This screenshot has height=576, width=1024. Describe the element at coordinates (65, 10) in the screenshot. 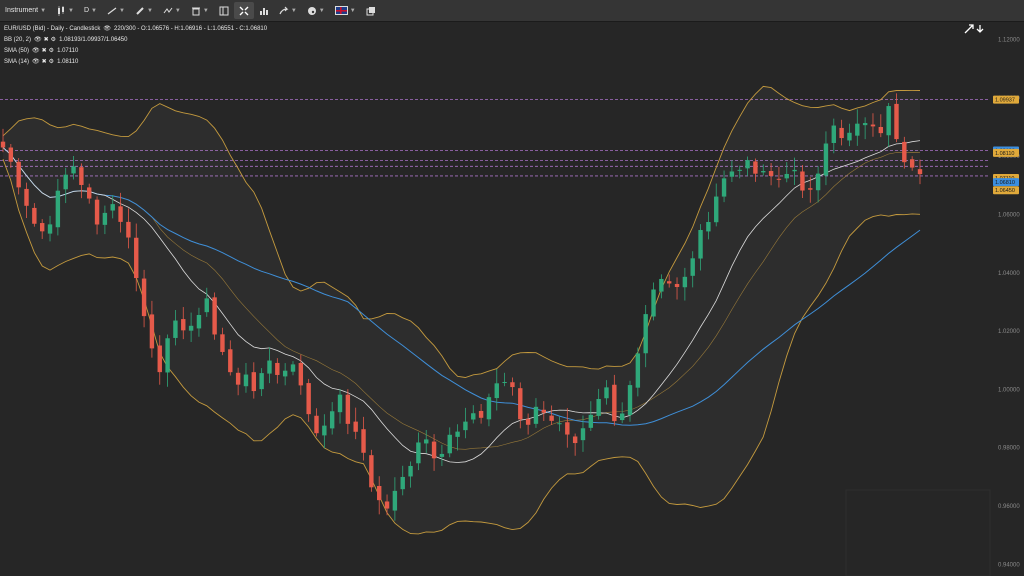

I see `candle-type-button: ▼` at that location.